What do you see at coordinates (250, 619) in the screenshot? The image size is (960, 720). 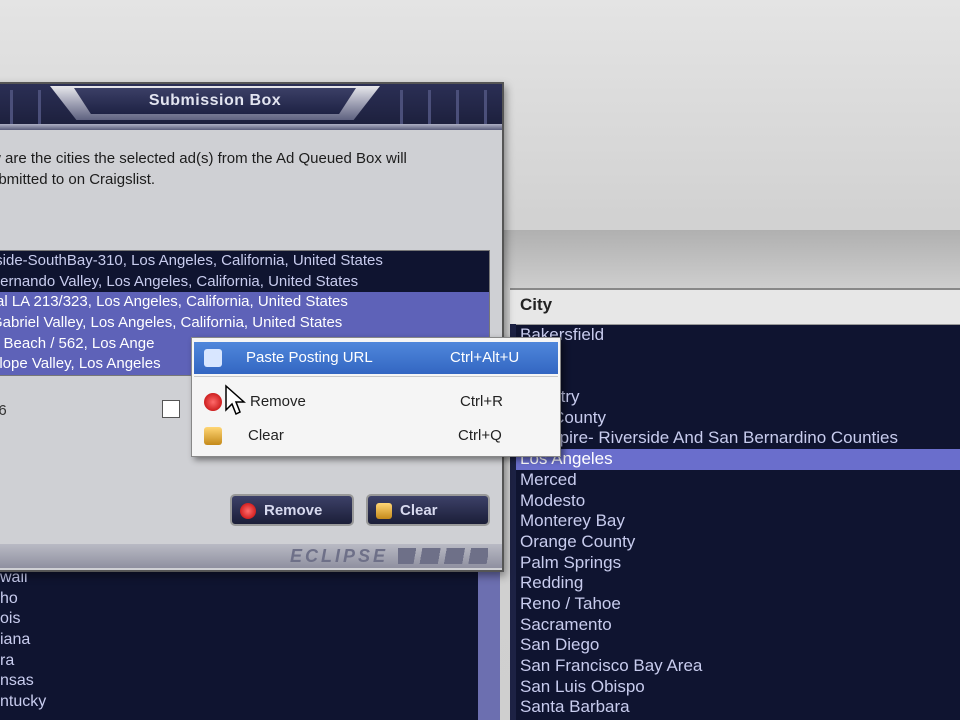 I see `state-list-item: ois` at bounding box center [250, 619].